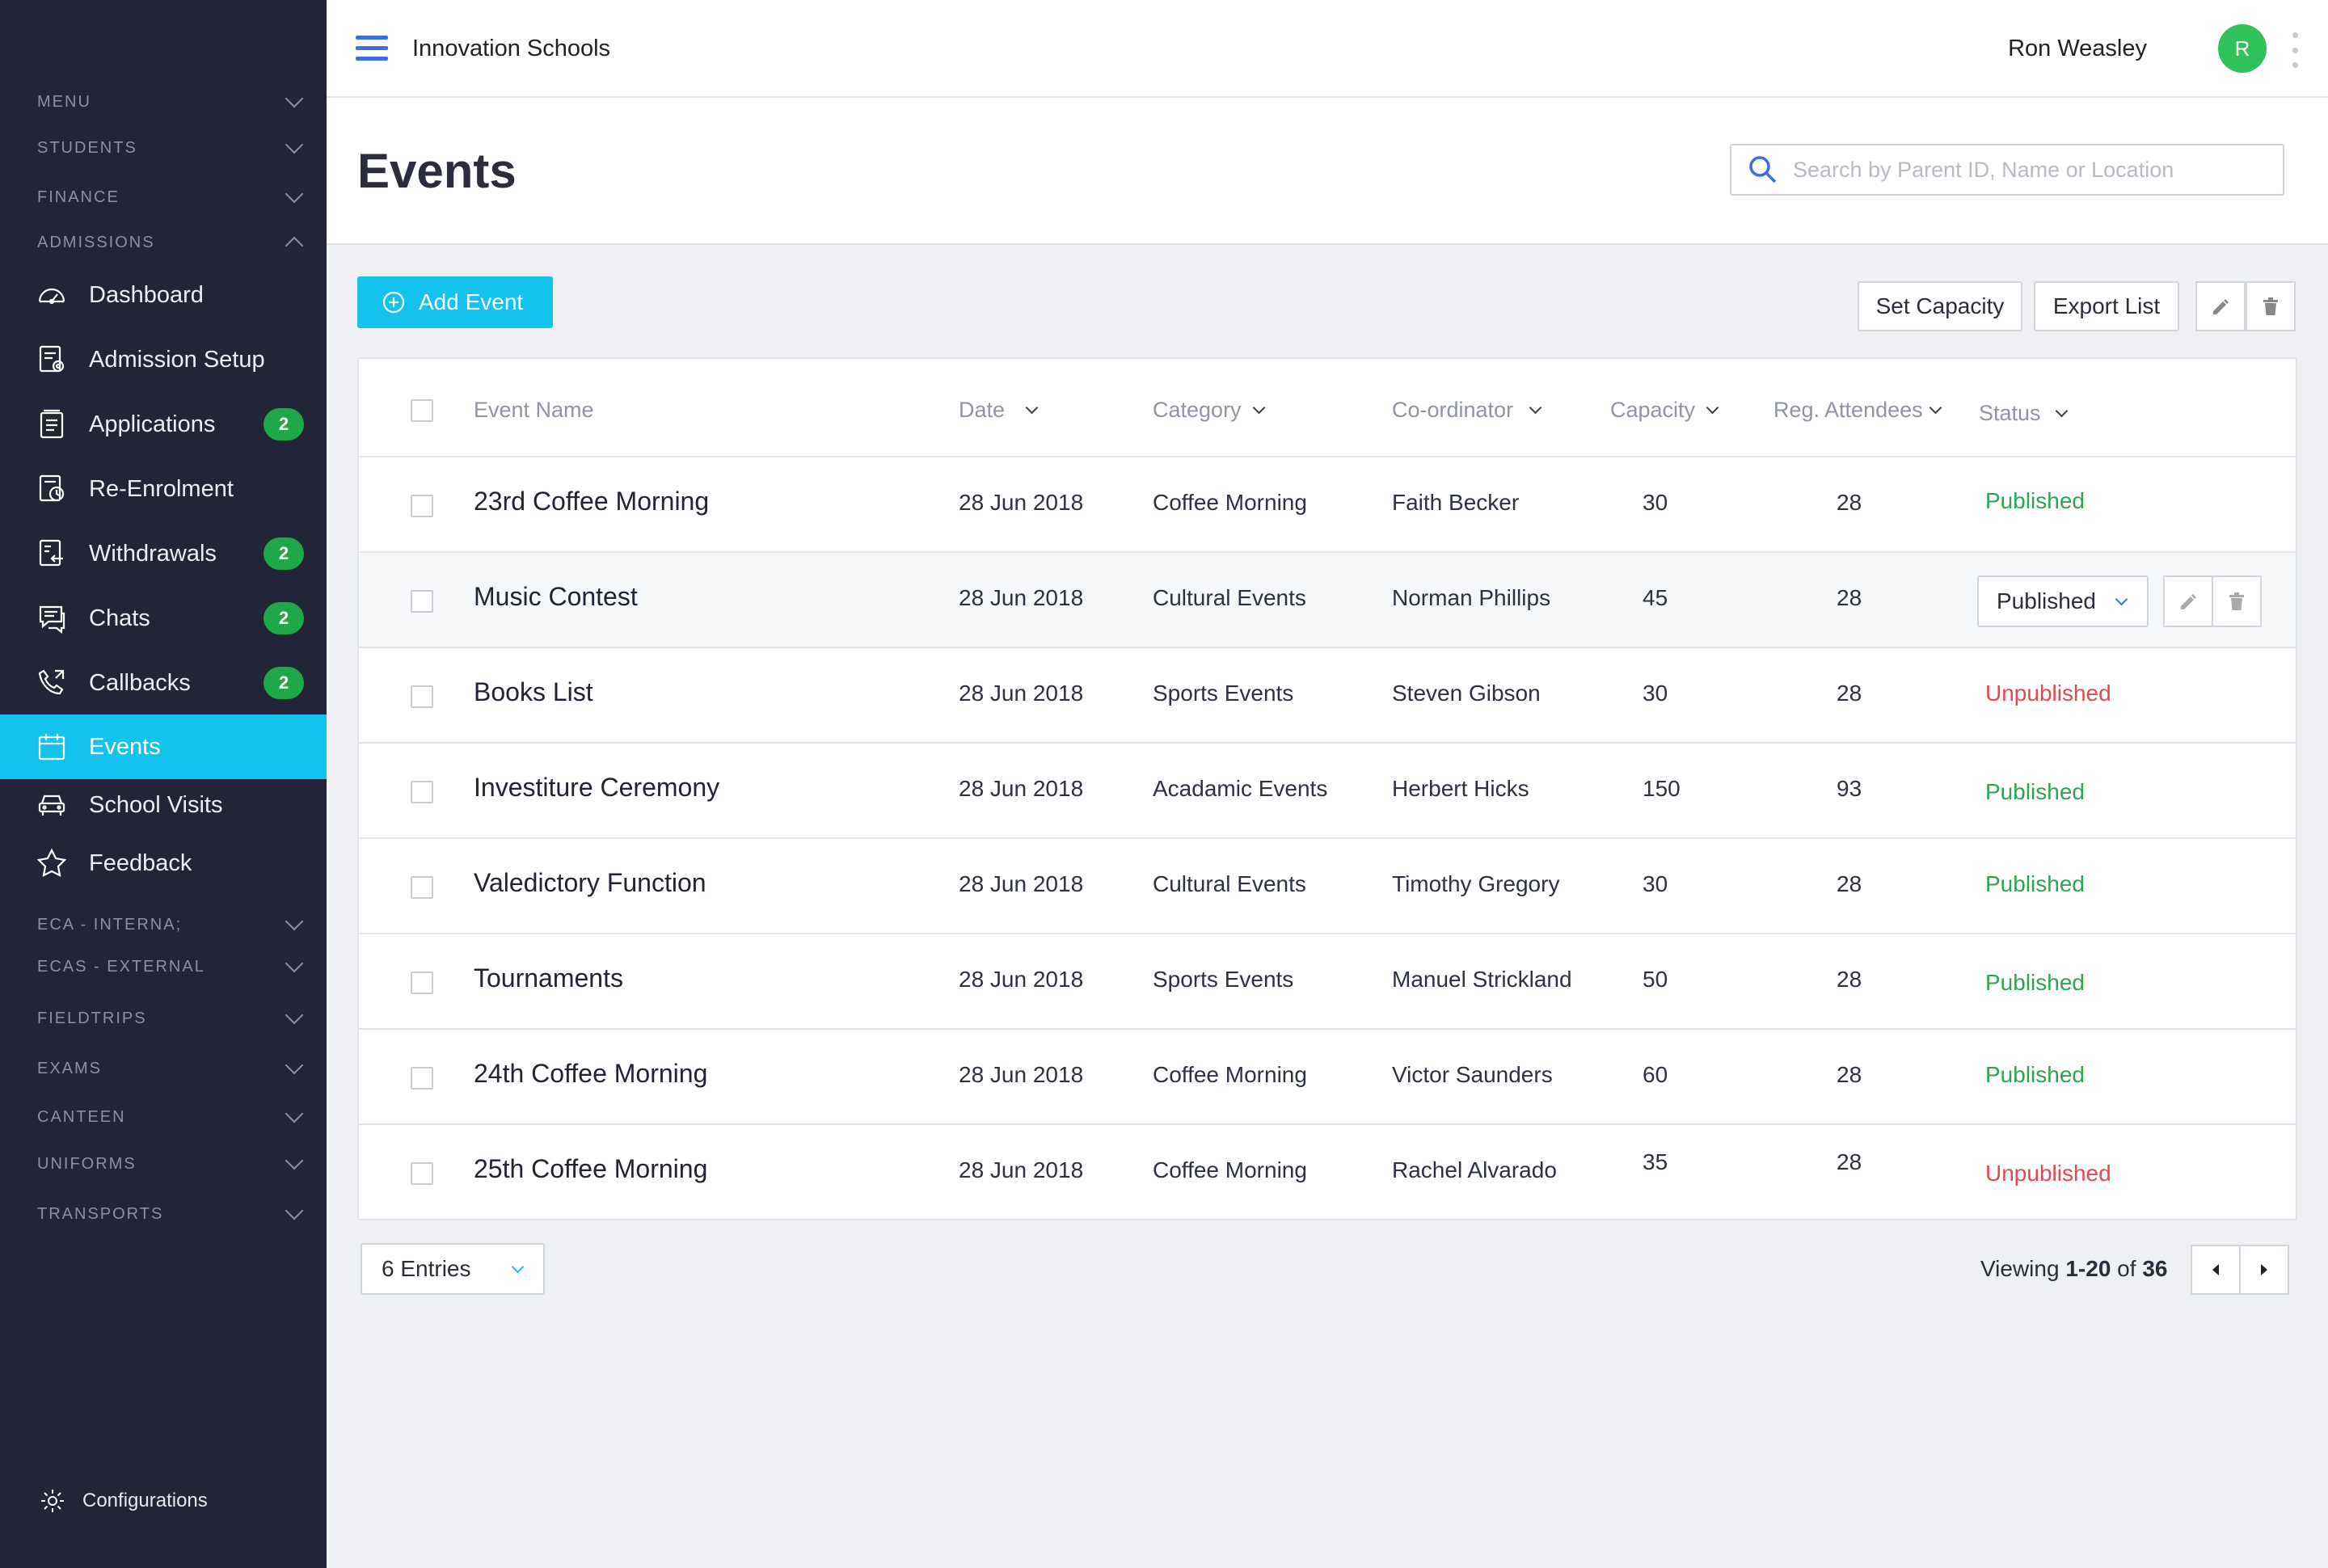 This screenshot has height=1568, width=2328. Describe the element at coordinates (2024, 413) in the screenshot. I see `column-status: Status` at that location.